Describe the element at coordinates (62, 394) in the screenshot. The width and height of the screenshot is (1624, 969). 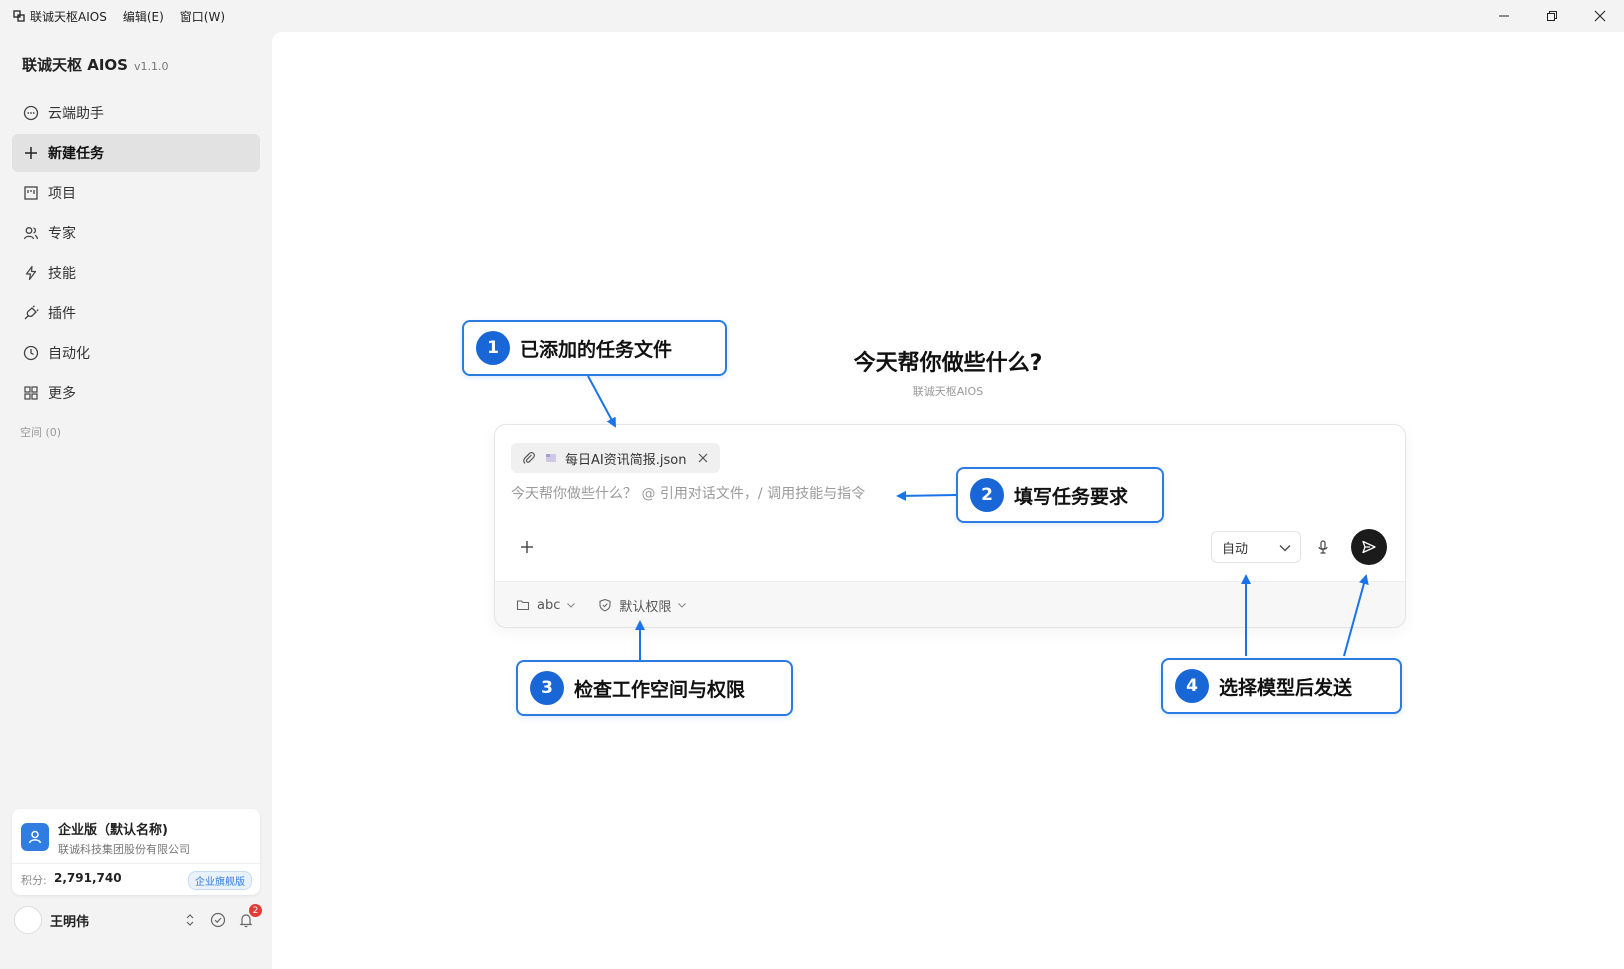
I see `sidebar-item-label: 更多` at that location.